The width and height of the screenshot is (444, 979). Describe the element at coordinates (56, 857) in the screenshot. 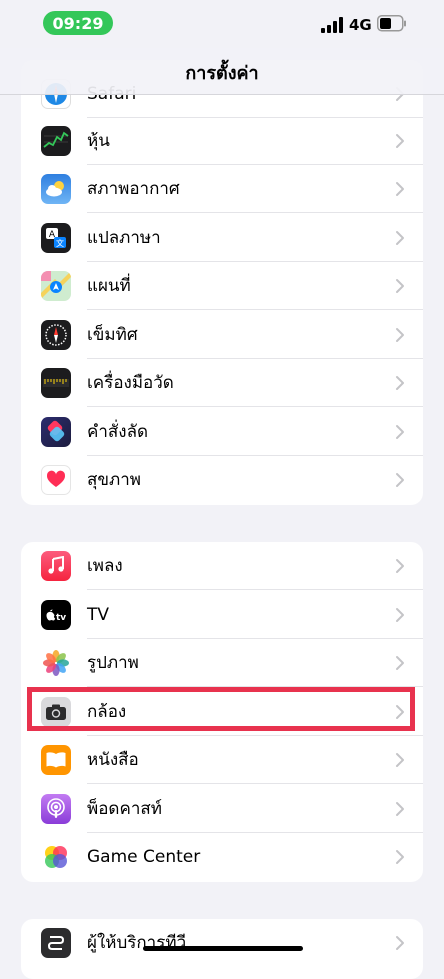

I see `game-center-icon` at that location.